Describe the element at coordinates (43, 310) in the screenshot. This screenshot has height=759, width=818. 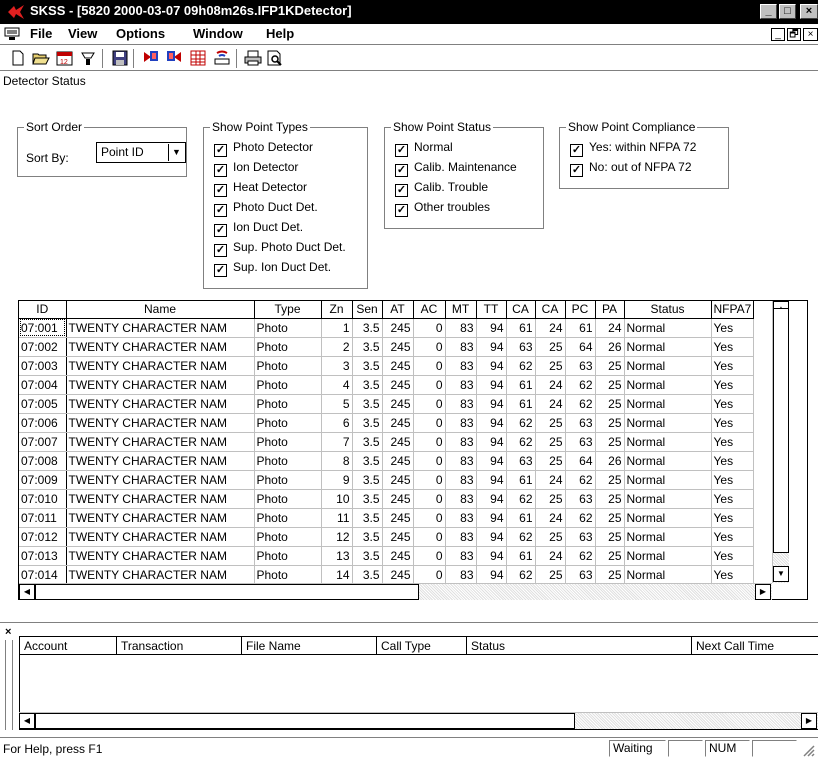
I see `column-header: ID` at that location.